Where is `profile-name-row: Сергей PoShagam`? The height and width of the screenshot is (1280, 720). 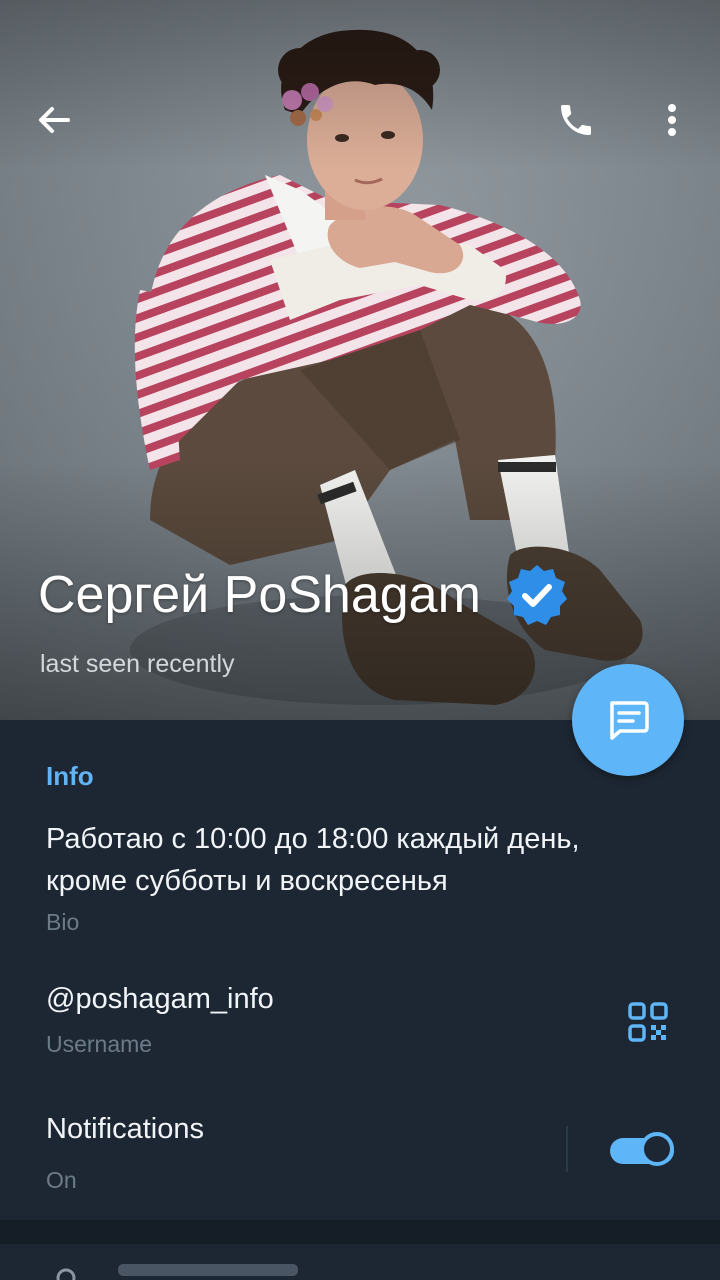 profile-name-row: Сергей PoShagam is located at coordinates (304, 595).